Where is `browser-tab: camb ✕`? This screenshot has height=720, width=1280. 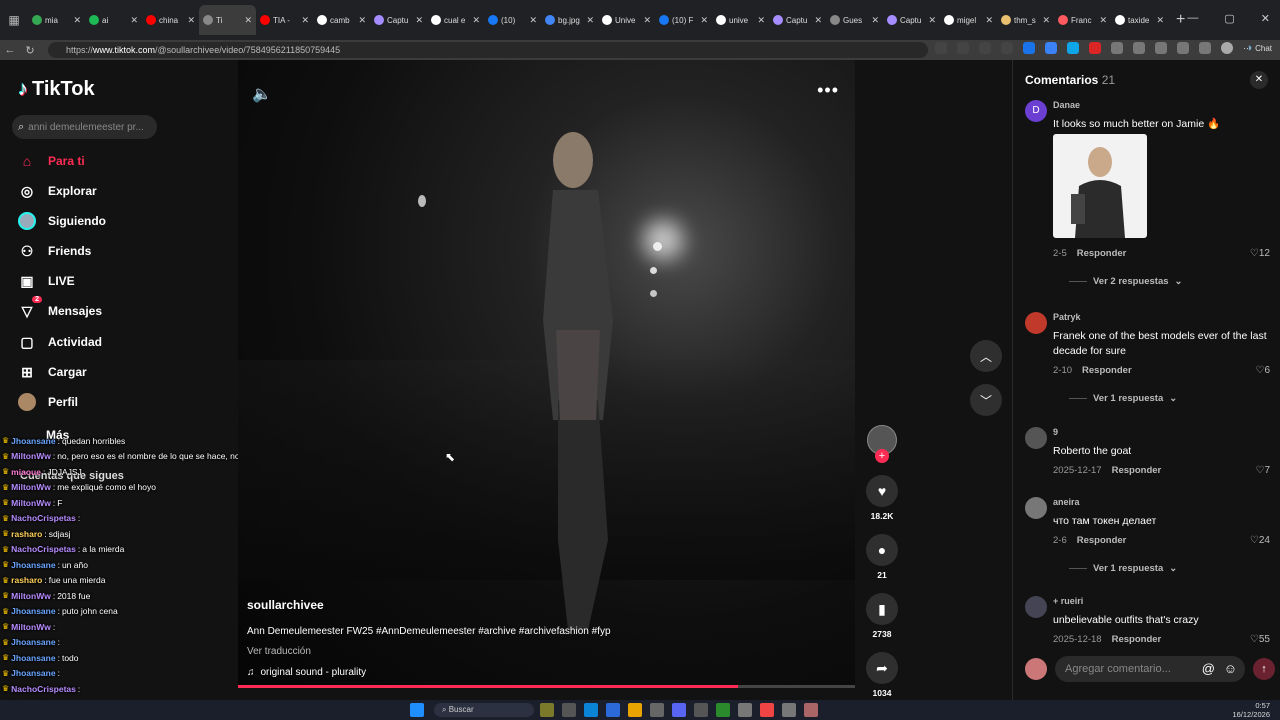 browser-tab: camb ✕ is located at coordinates (341, 20).